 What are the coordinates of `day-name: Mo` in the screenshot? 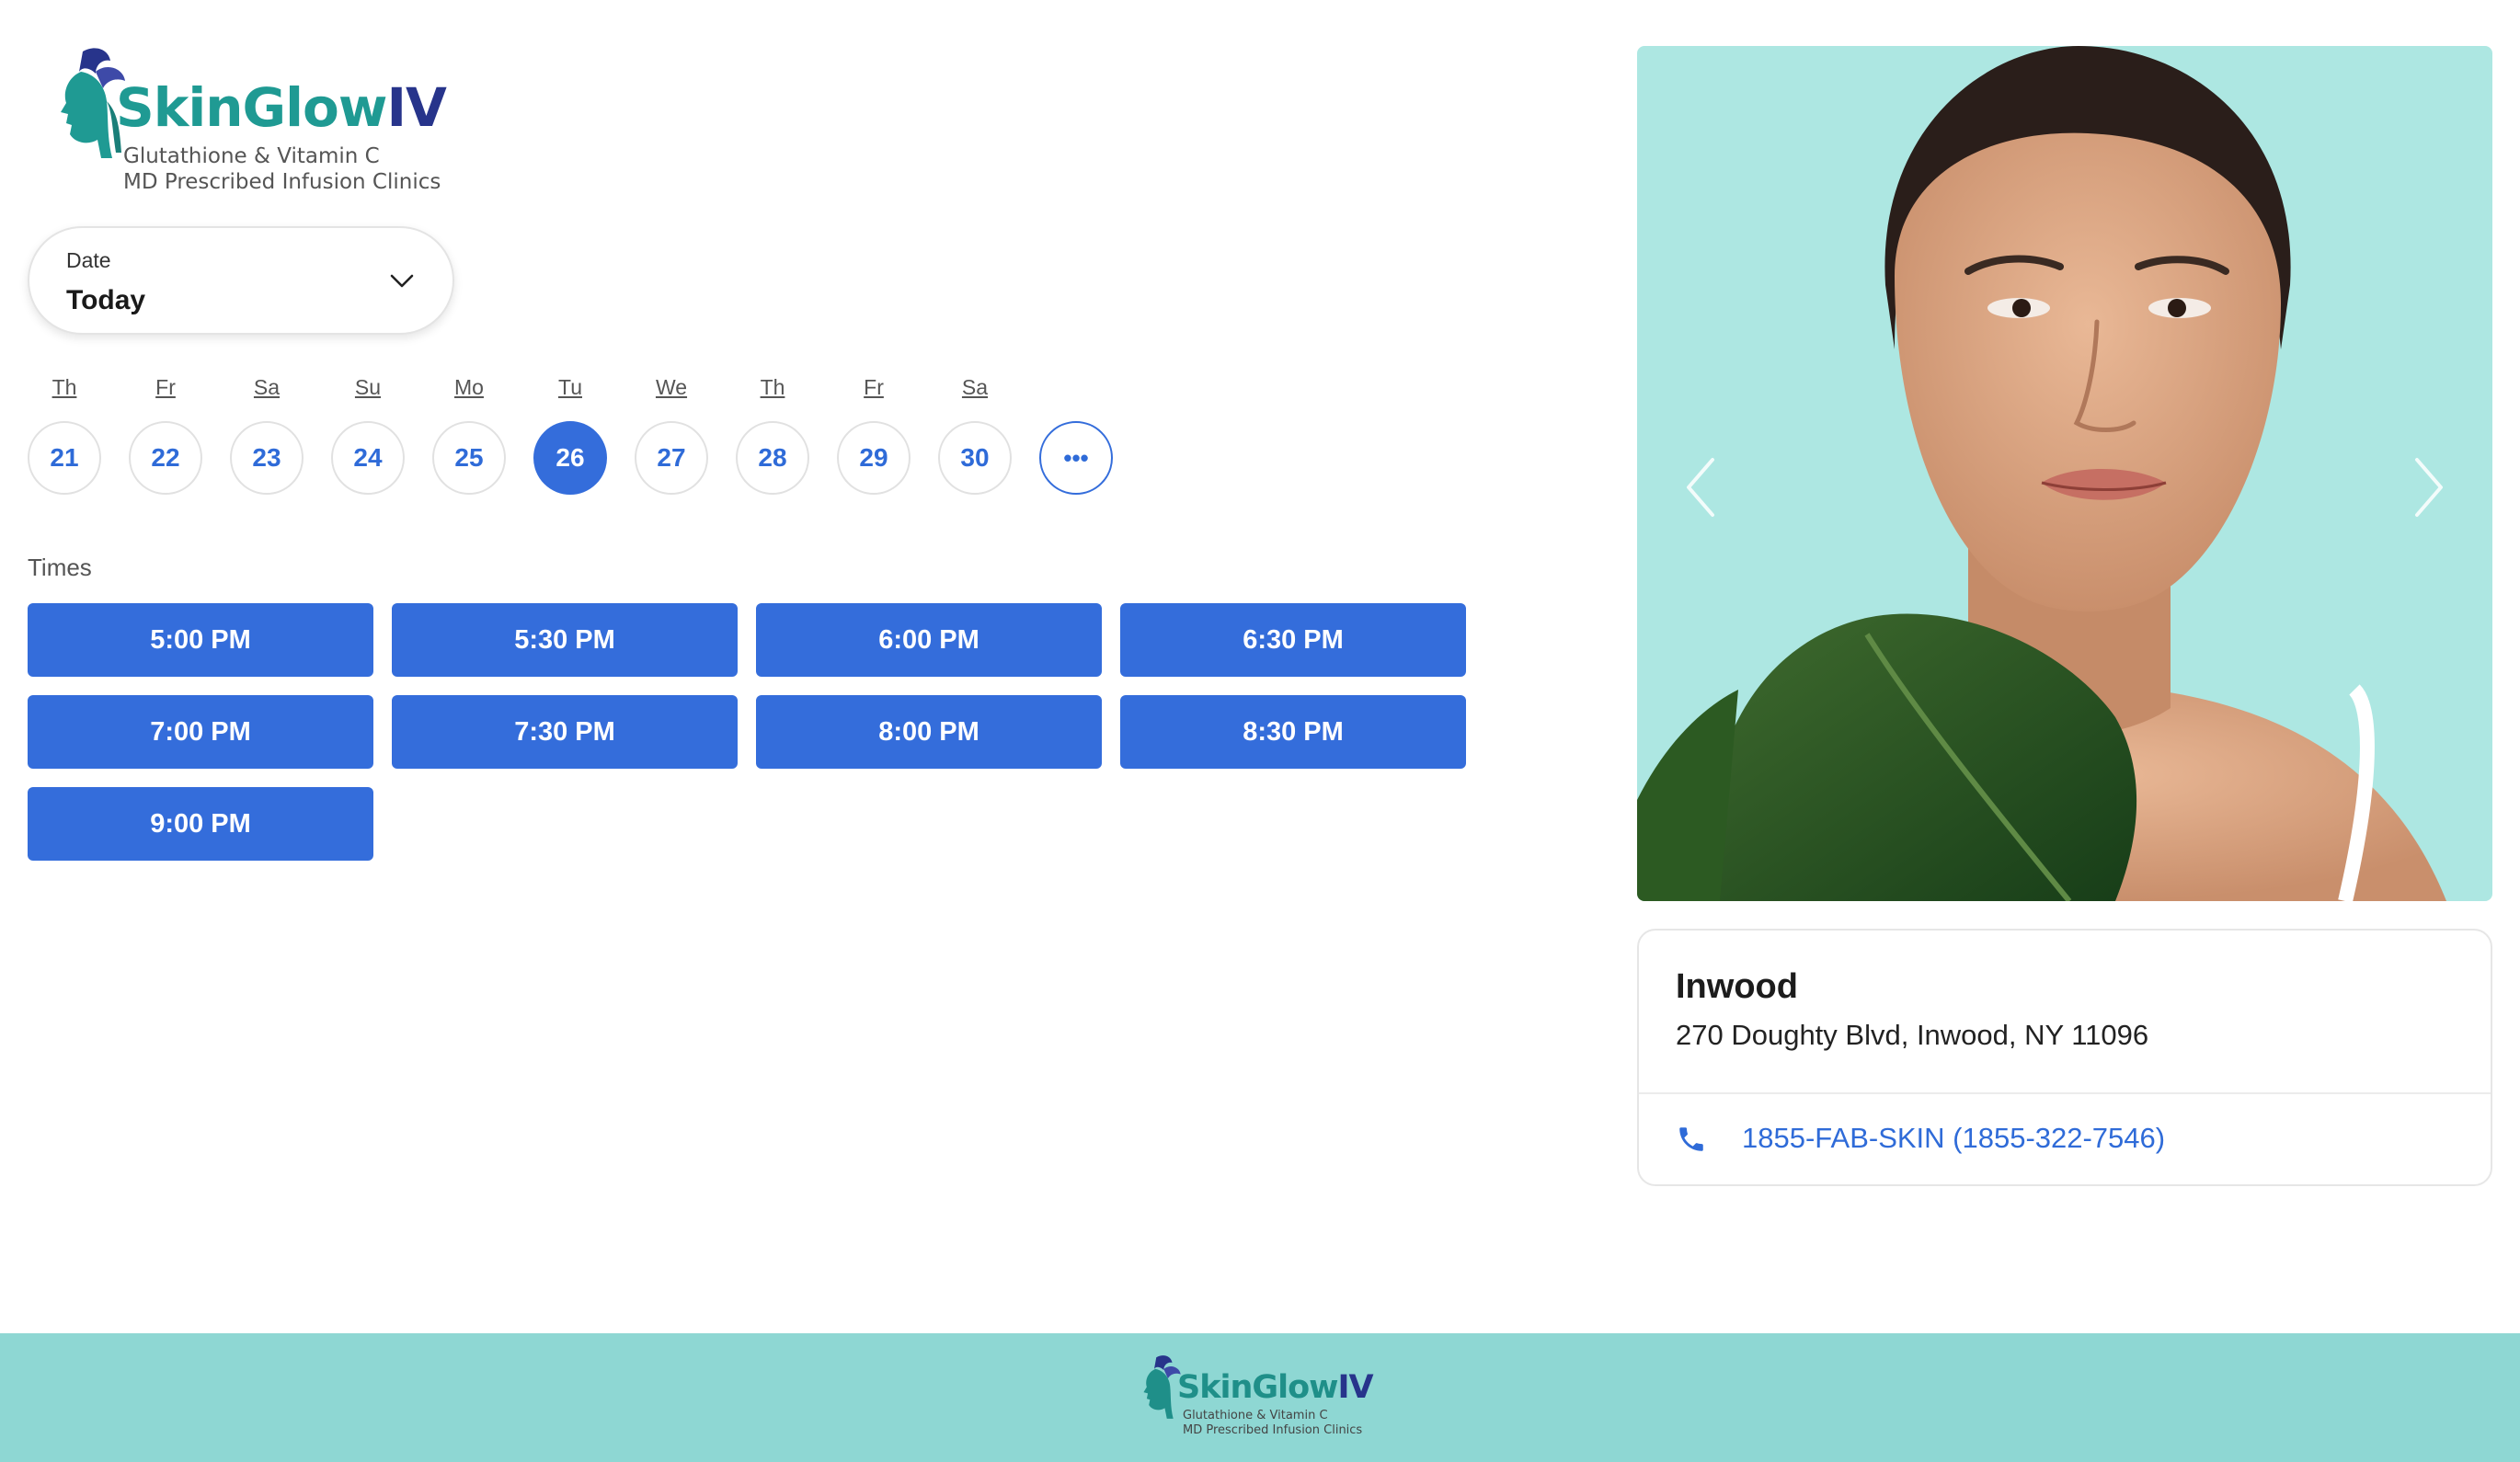 It's located at (469, 387).